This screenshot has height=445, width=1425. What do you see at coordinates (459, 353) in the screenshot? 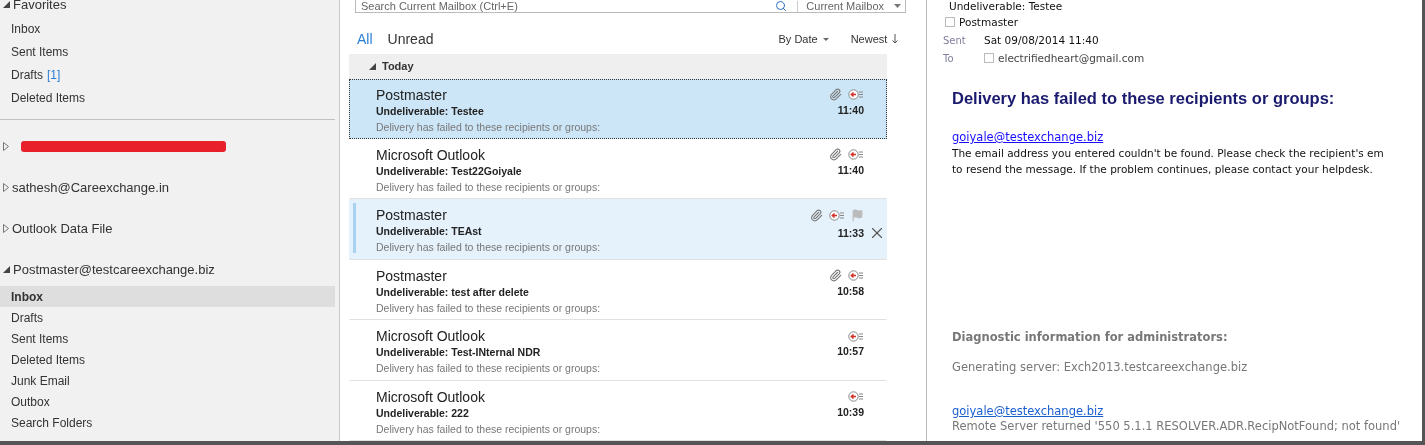
I see `message-subject: Undeliverable: Test-INternal NDR` at bounding box center [459, 353].